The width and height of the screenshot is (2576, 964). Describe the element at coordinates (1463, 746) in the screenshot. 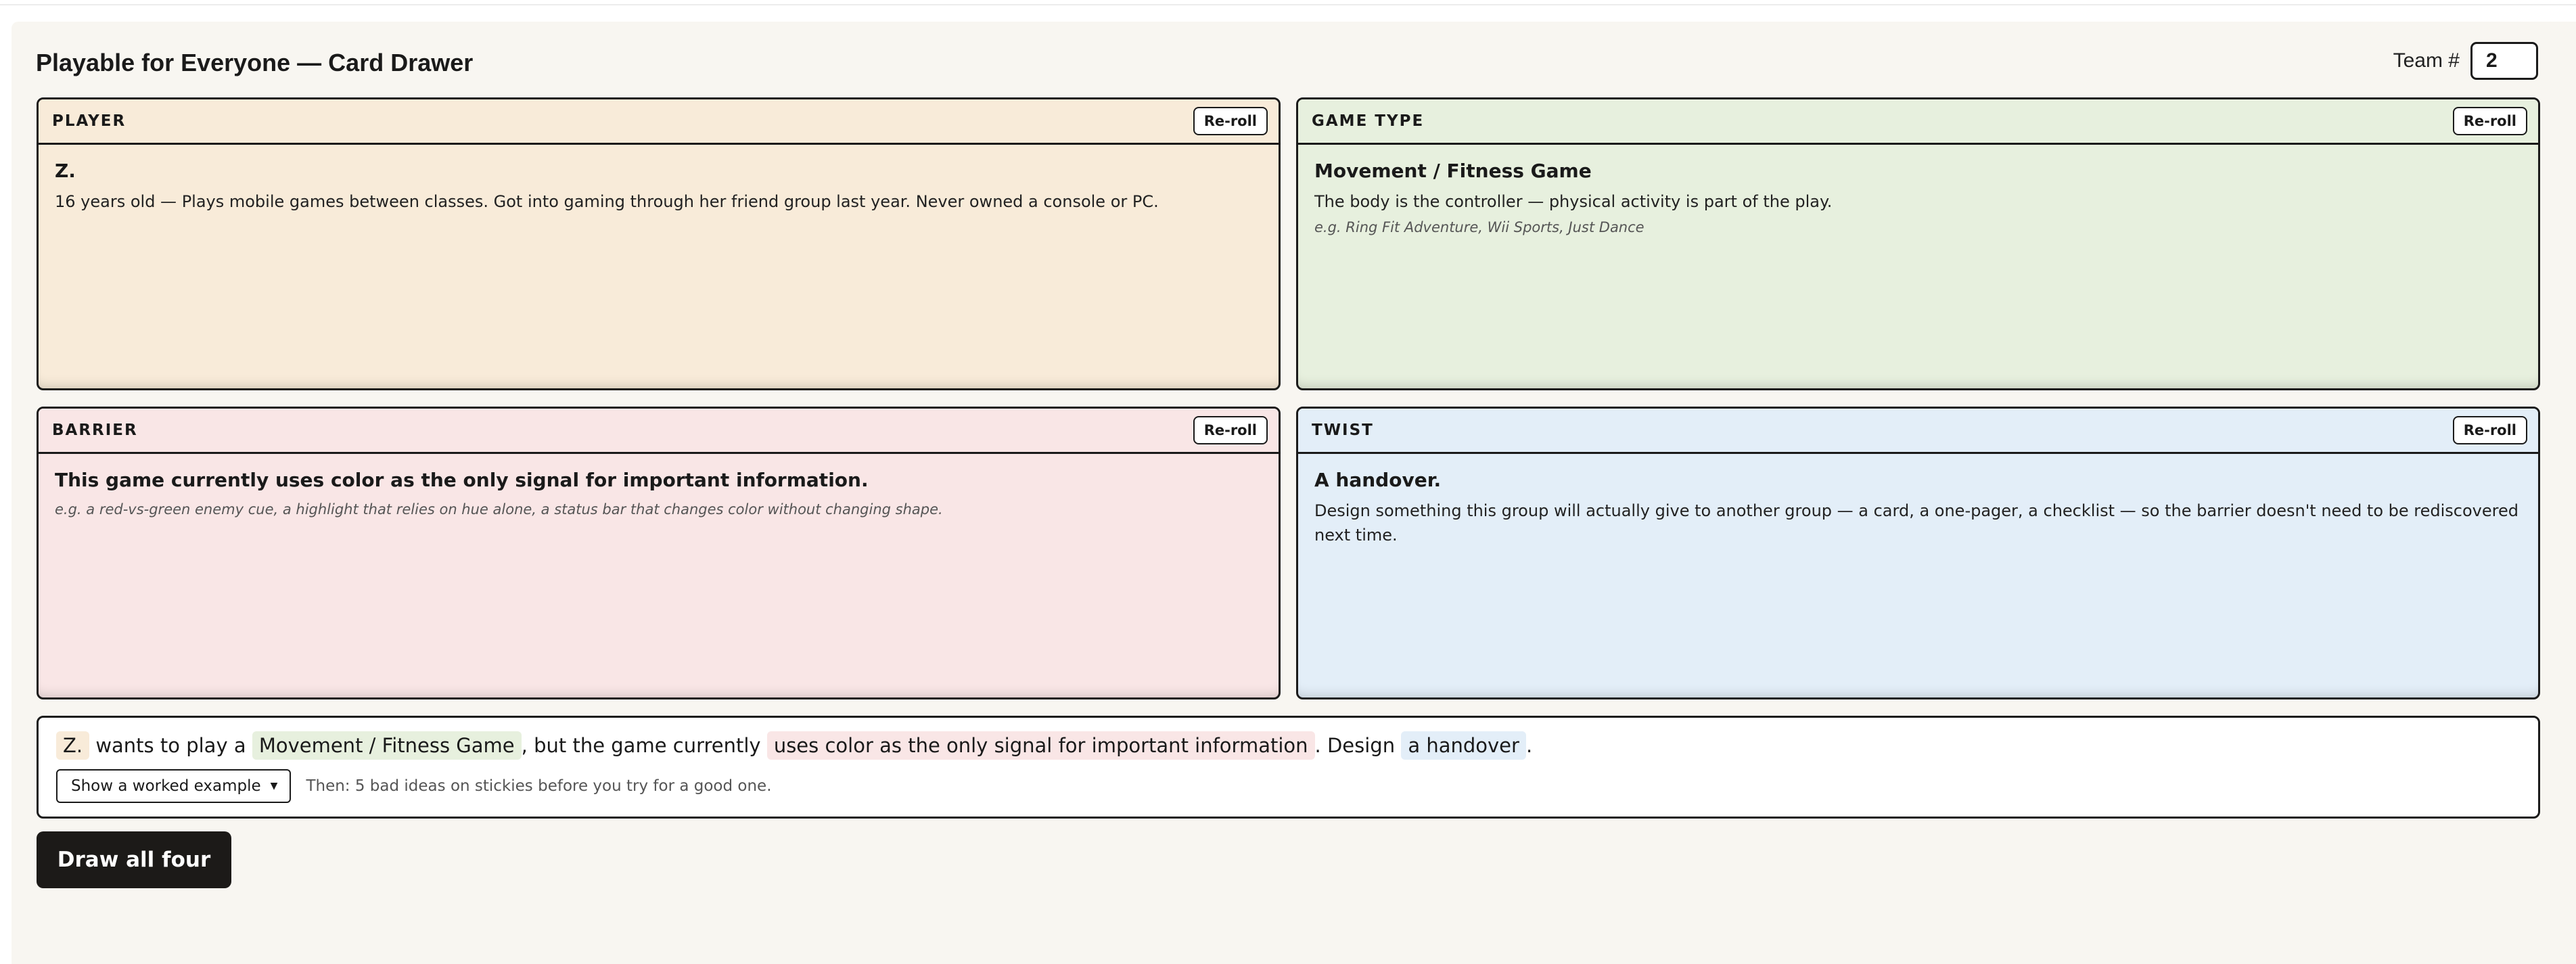

I see `prompt-twist-chip: a handover` at that location.